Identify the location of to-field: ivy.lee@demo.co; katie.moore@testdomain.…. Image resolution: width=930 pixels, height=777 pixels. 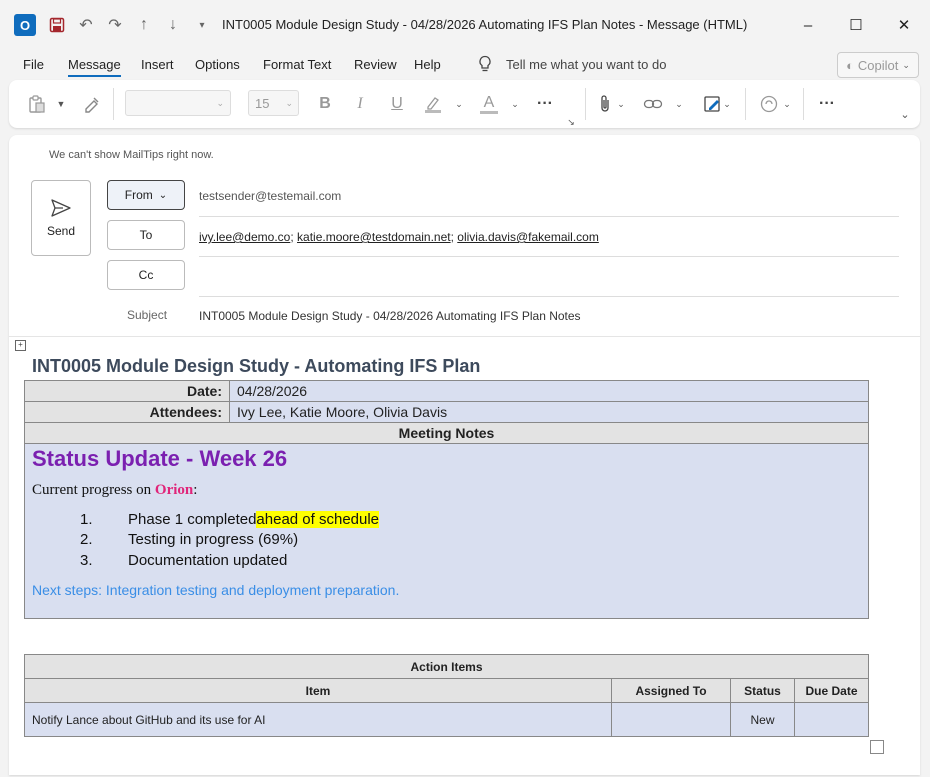
(399, 237).